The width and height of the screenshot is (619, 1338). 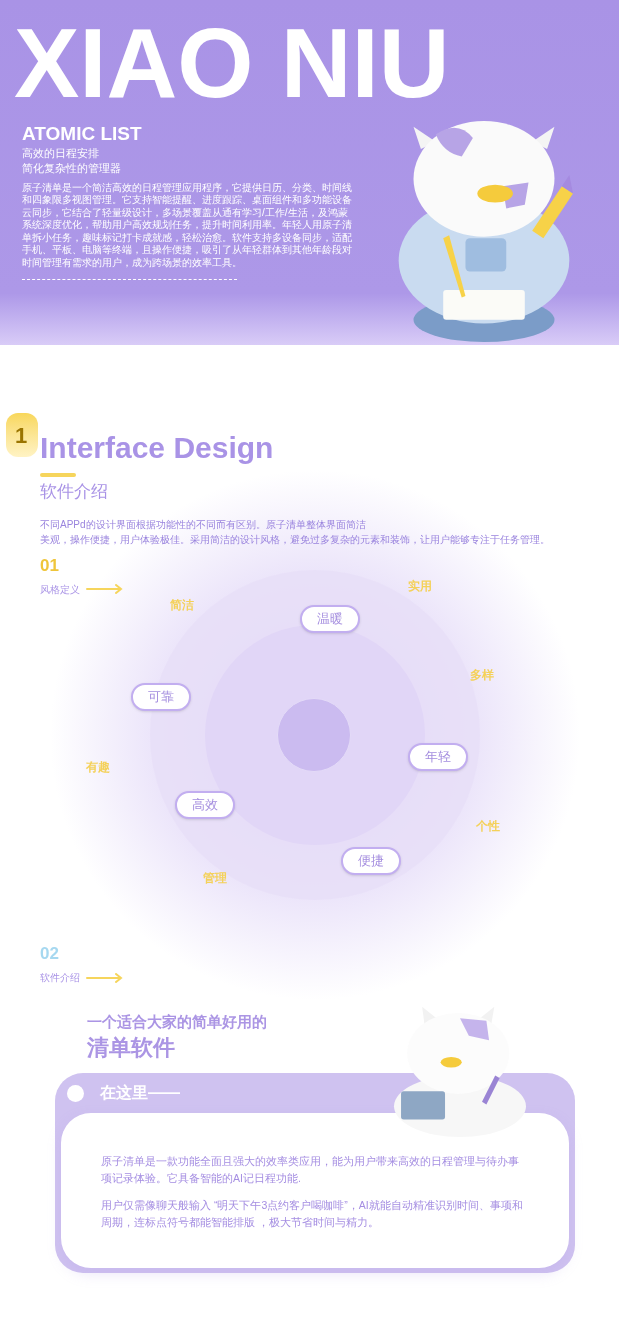 I want to click on intro-text: 美观，操作便捷，用户体验极佳。采用简洁的设计风格，避免过多复杂的元素和装饰，让用户能够专注于任务管理。, so click(x=295, y=539).